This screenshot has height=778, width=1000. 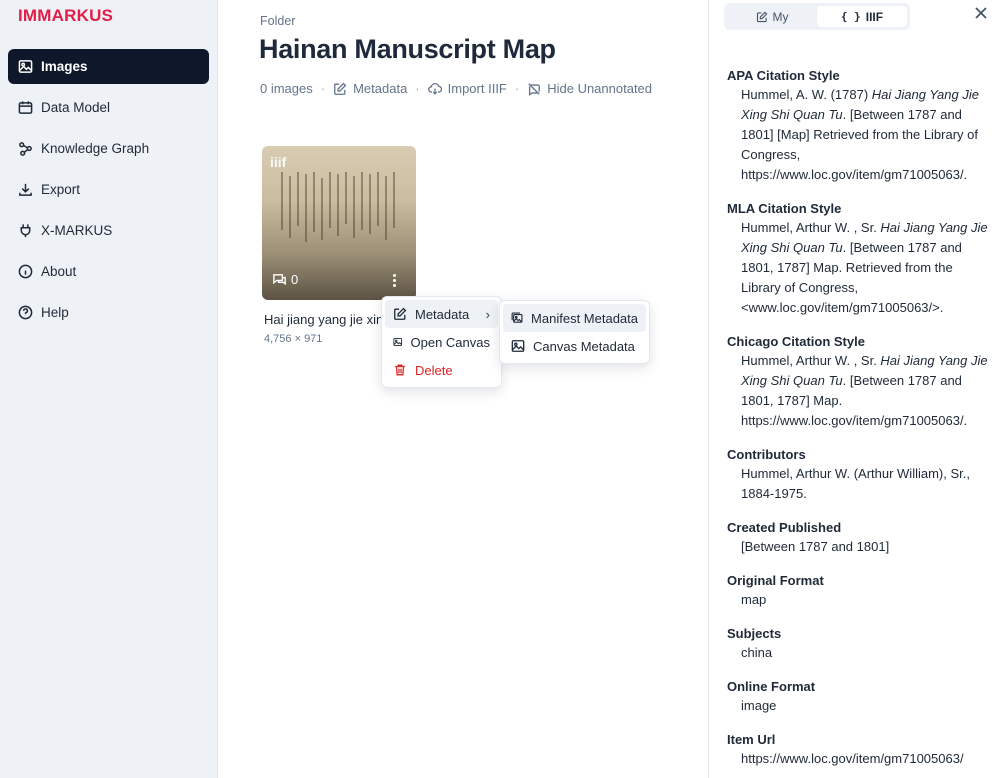 What do you see at coordinates (394, 280) in the screenshot?
I see `more-options-icon` at bounding box center [394, 280].